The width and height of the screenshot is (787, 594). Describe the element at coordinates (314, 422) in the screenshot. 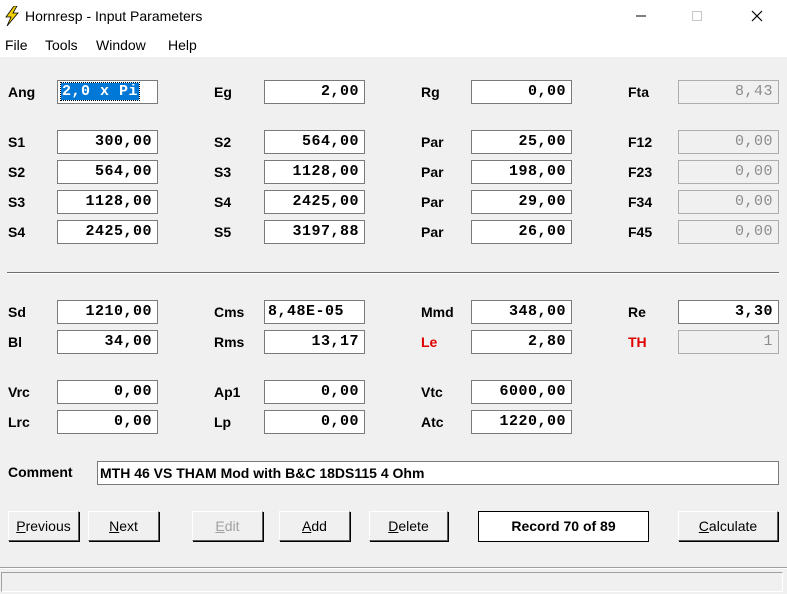

I see `lp-field: 0,00` at that location.